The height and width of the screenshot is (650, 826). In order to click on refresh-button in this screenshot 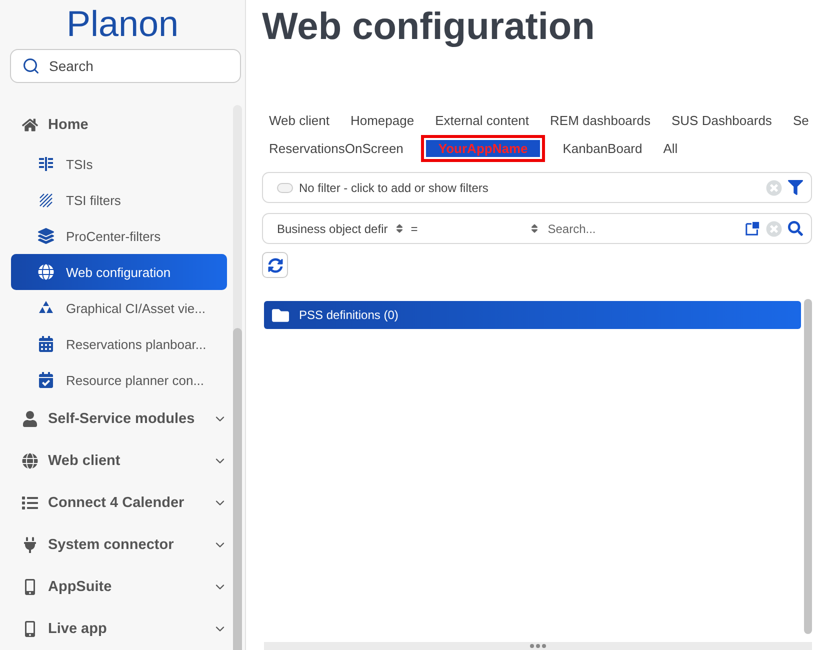, I will do `click(275, 265)`.